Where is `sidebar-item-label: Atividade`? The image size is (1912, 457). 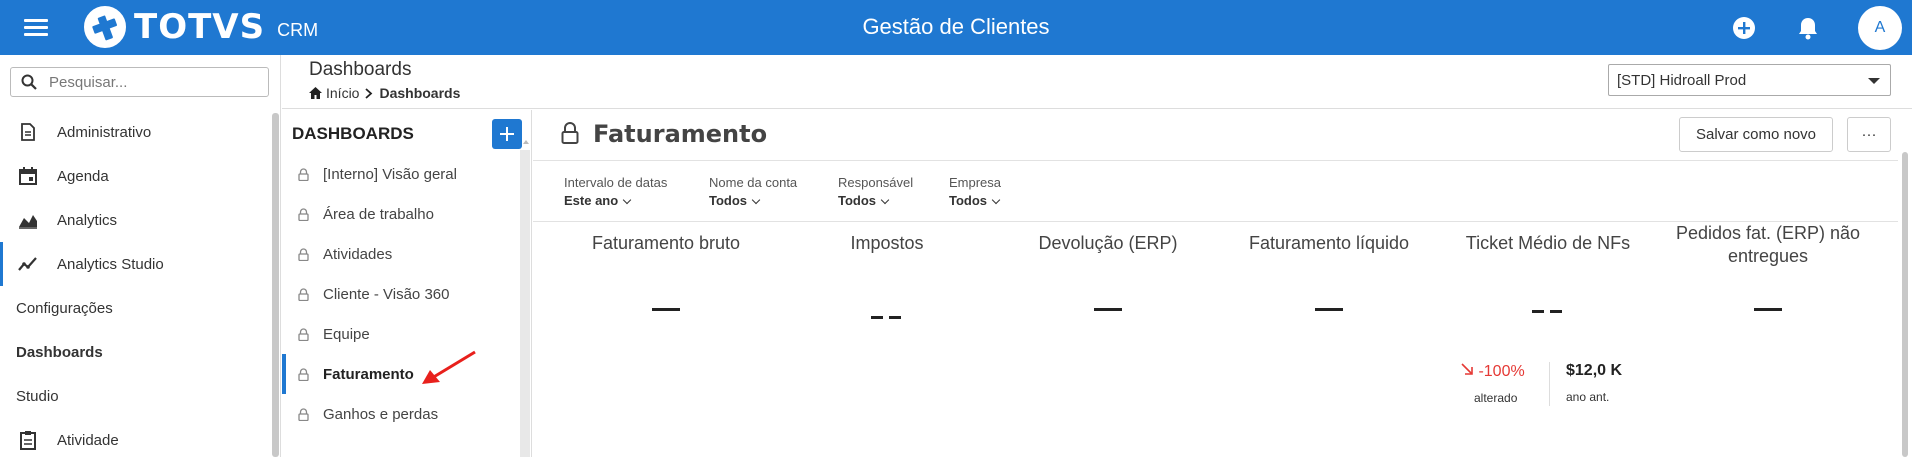
sidebar-item-label: Atividade is located at coordinates (88, 440).